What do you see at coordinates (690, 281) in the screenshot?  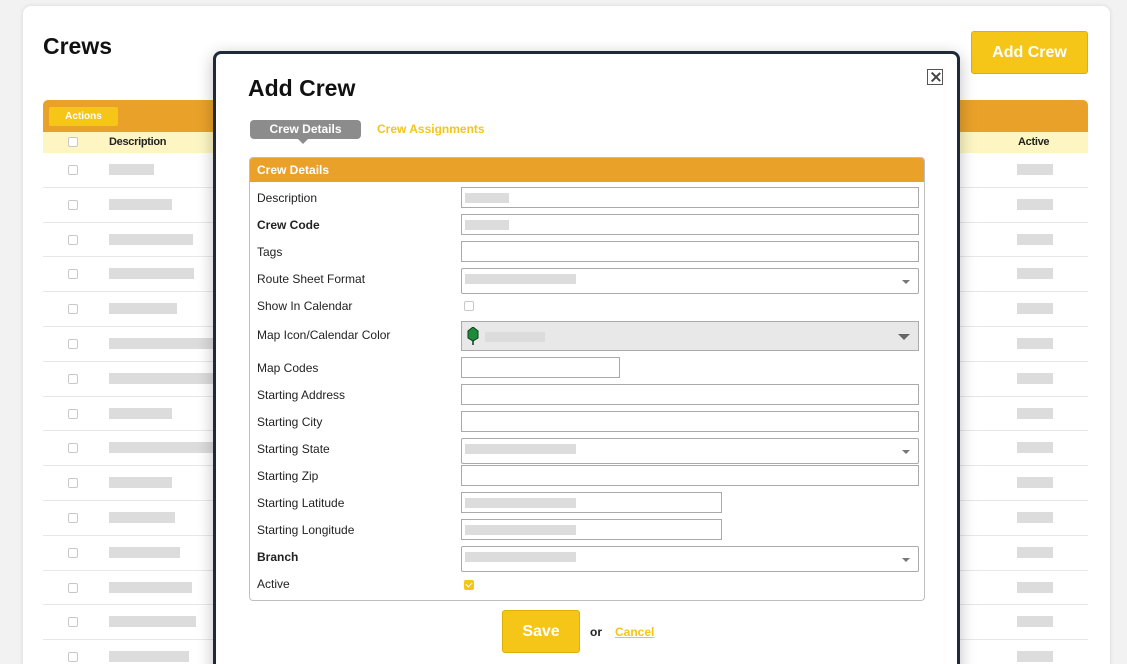 I see `route-sheet-format-select` at bounding box center [690, 281].